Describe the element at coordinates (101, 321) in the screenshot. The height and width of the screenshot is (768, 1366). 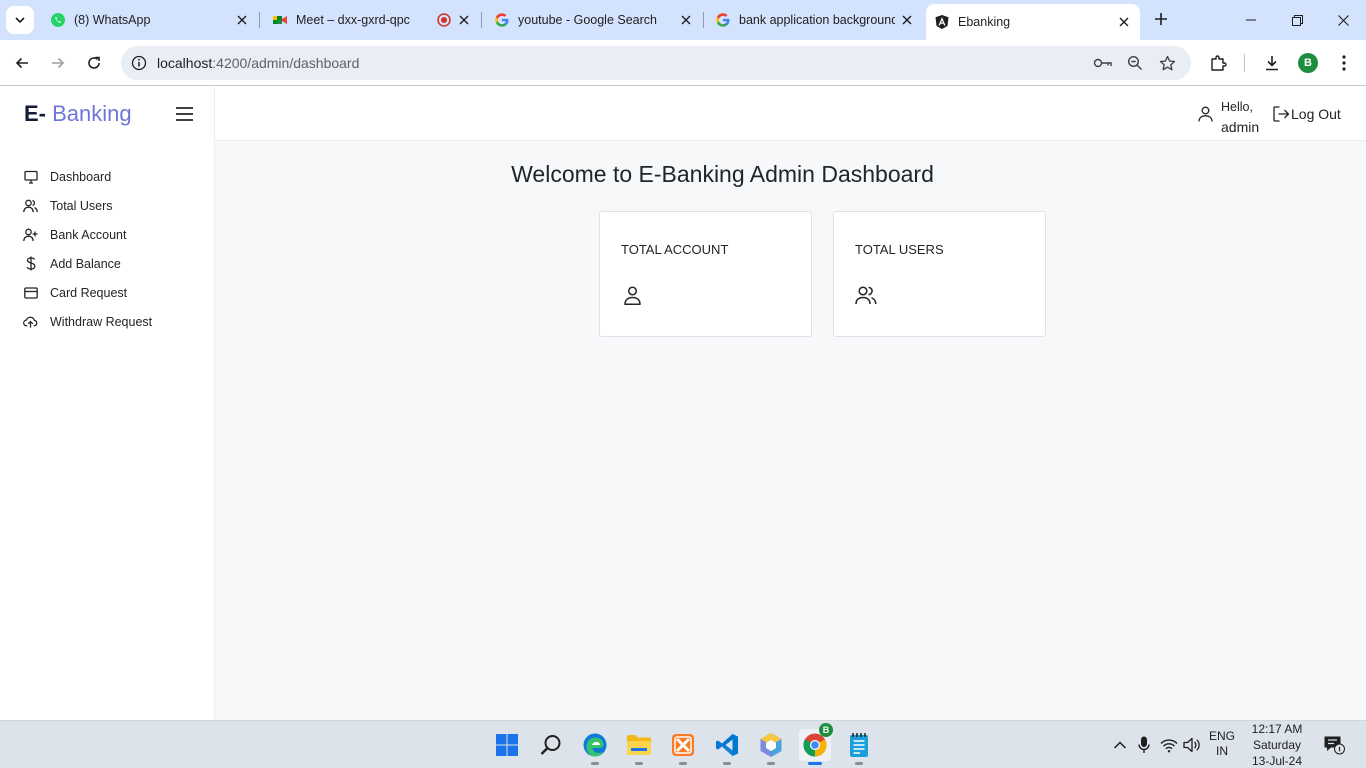
I see `sidebar-item-label: Withdraw Request` at that location.